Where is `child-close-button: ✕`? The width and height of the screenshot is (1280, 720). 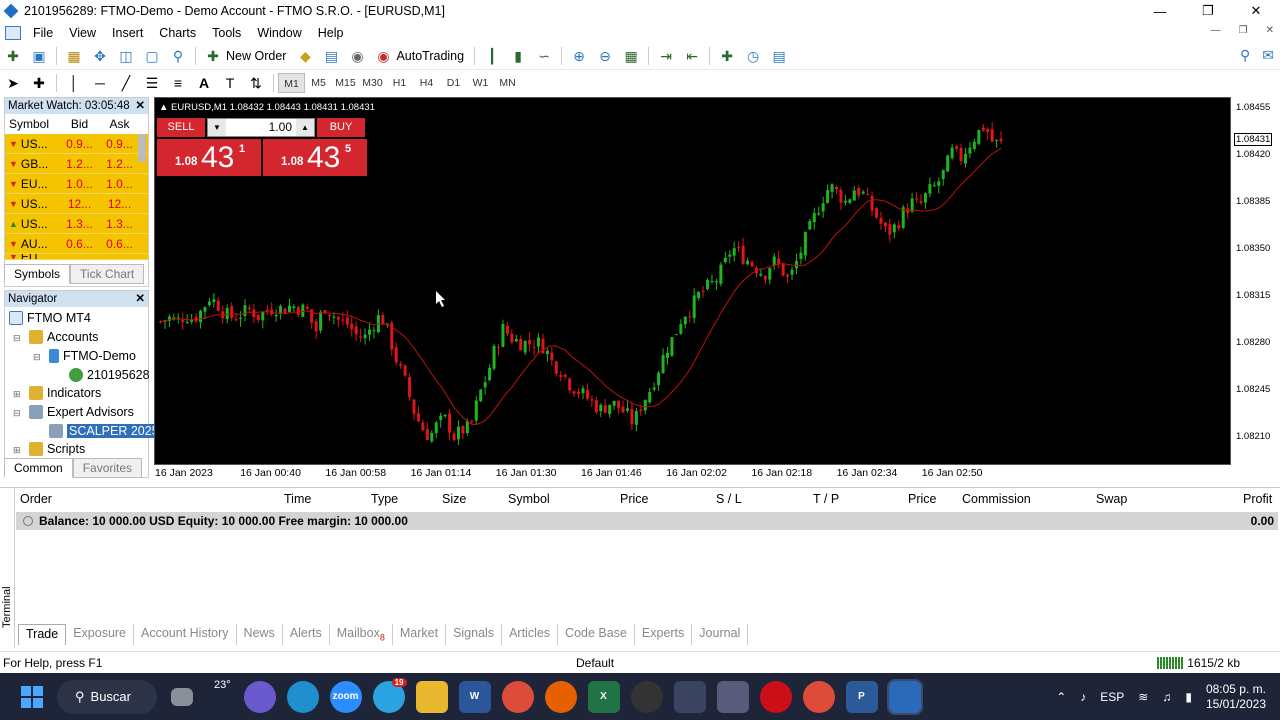 child-close-button: ✕ is located at coordinates (1270, 30).